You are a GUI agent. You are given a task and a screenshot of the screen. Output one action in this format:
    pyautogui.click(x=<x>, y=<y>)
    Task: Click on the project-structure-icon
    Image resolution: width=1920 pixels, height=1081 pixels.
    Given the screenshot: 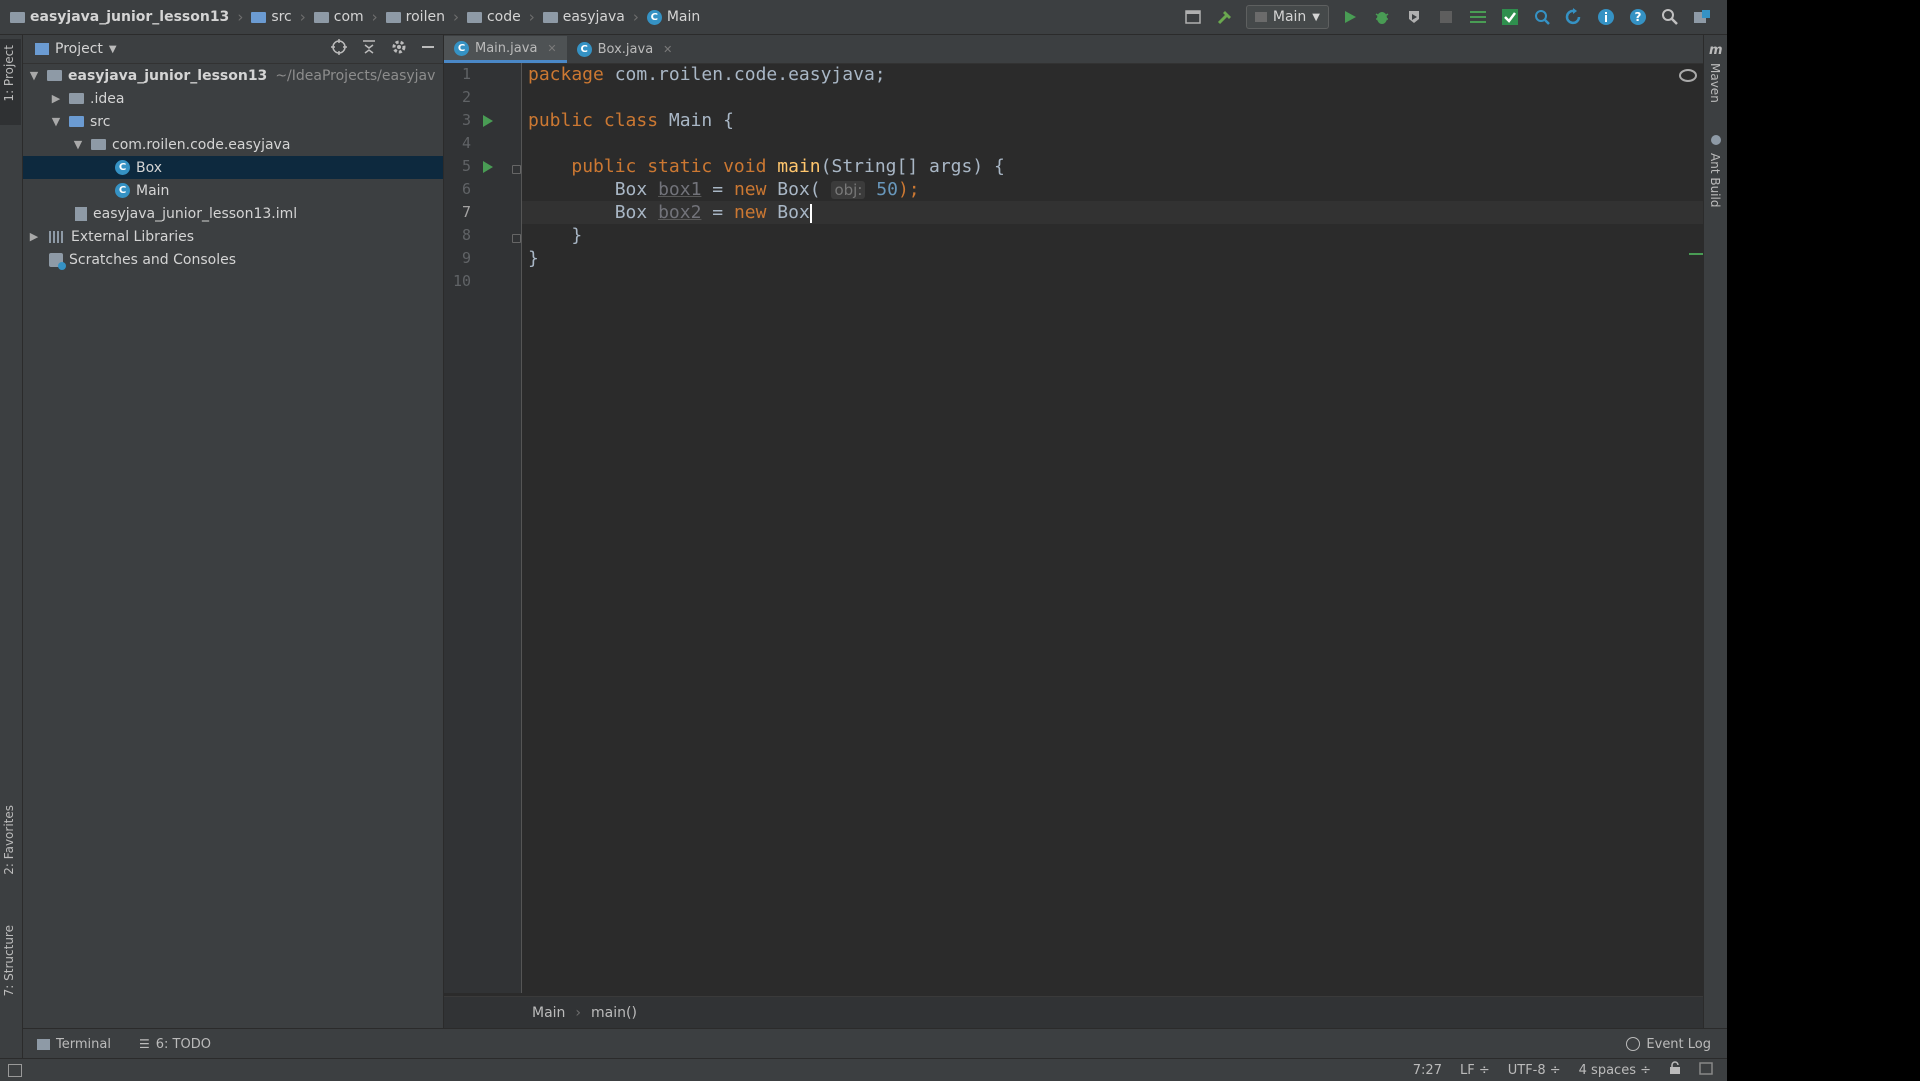 What is the action you would take?
    pyautogui.click(x=1702, y=17)
    